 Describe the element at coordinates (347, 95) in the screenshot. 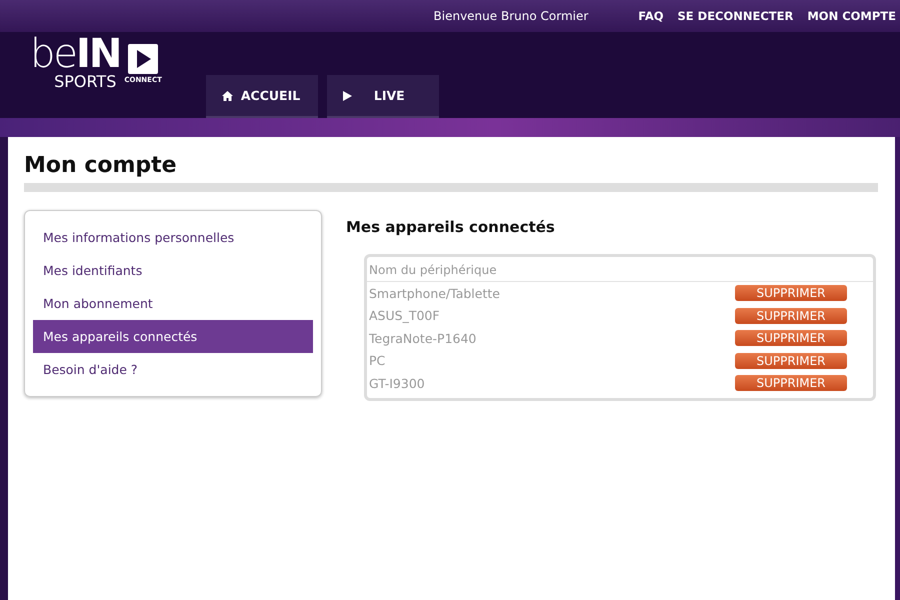

I see `play-icon` at that location.